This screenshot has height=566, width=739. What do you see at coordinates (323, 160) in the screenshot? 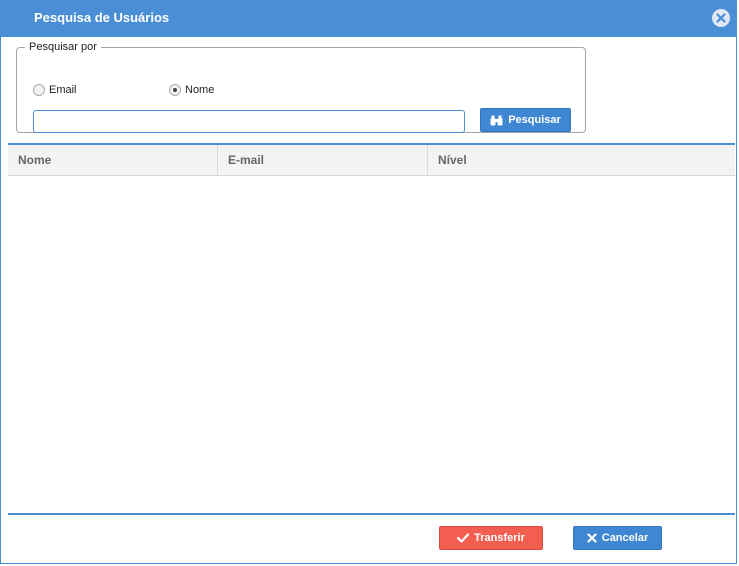
I see `column-header-email: E-mail` at bounding box center [323, 160].